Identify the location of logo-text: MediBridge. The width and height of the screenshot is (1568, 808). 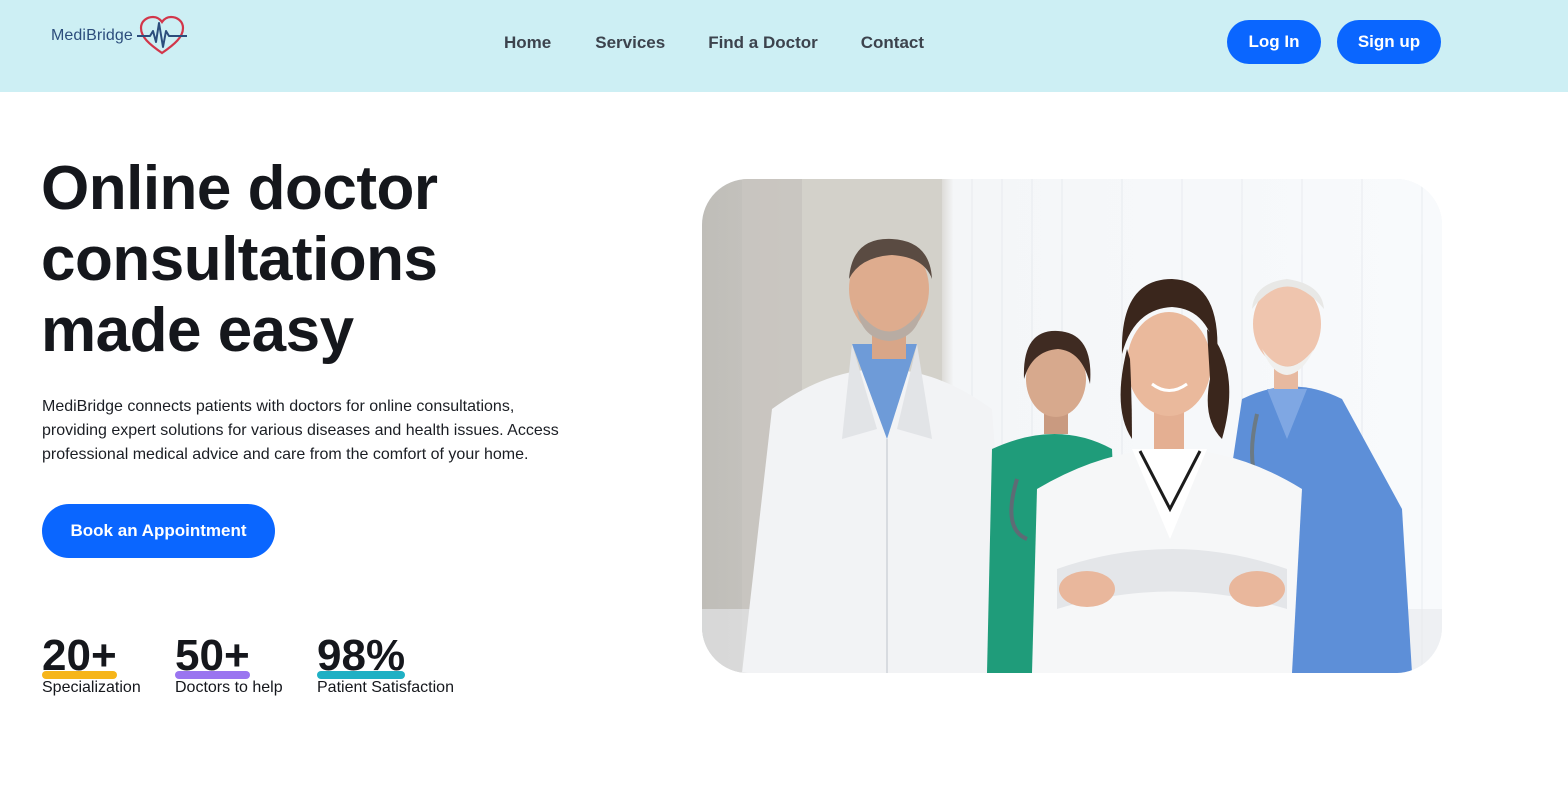
(92, 35).